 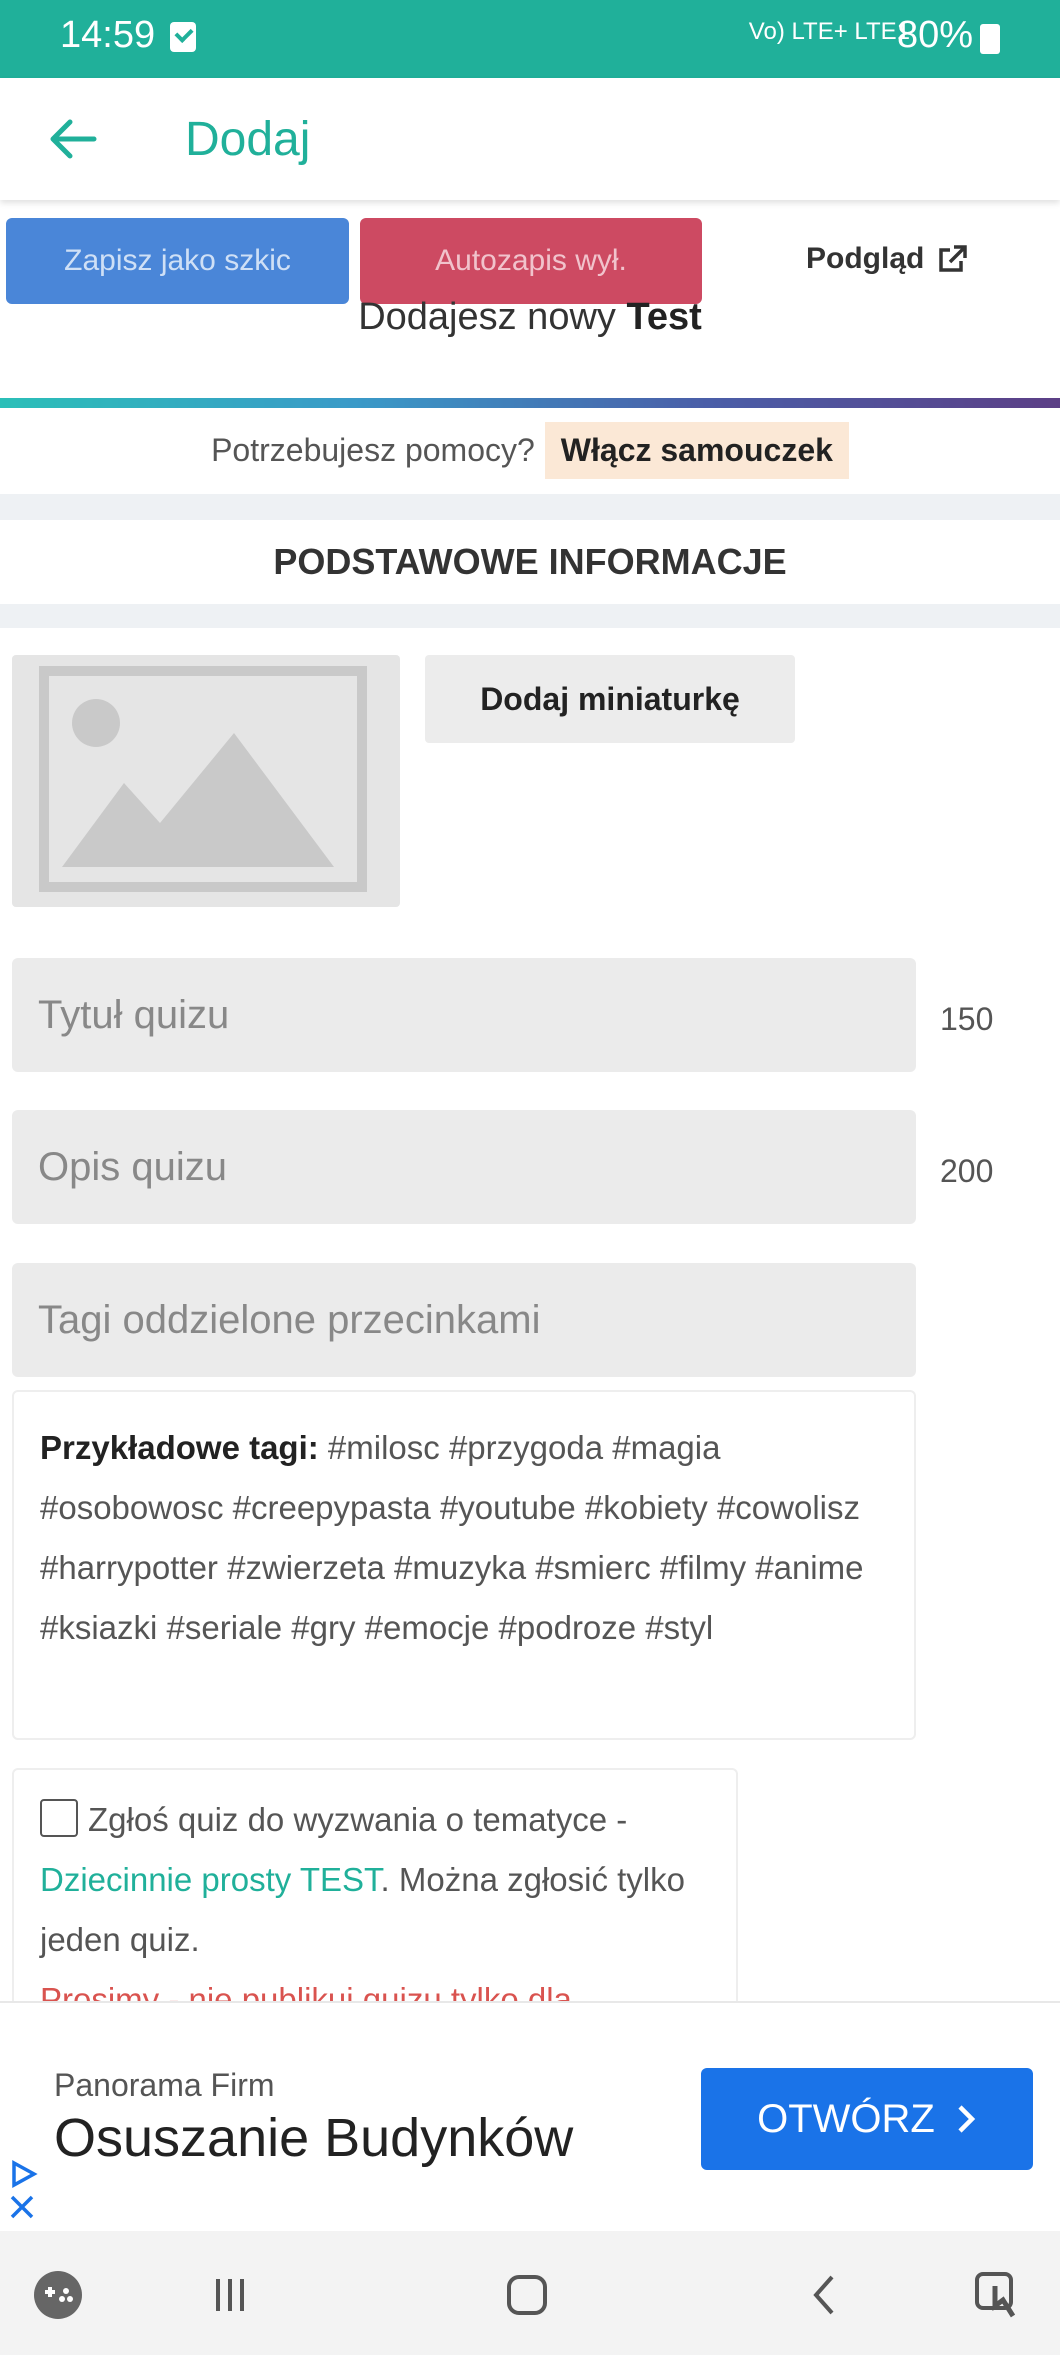 I want to click on arrow-left-icon, so click(x=73, y=139).